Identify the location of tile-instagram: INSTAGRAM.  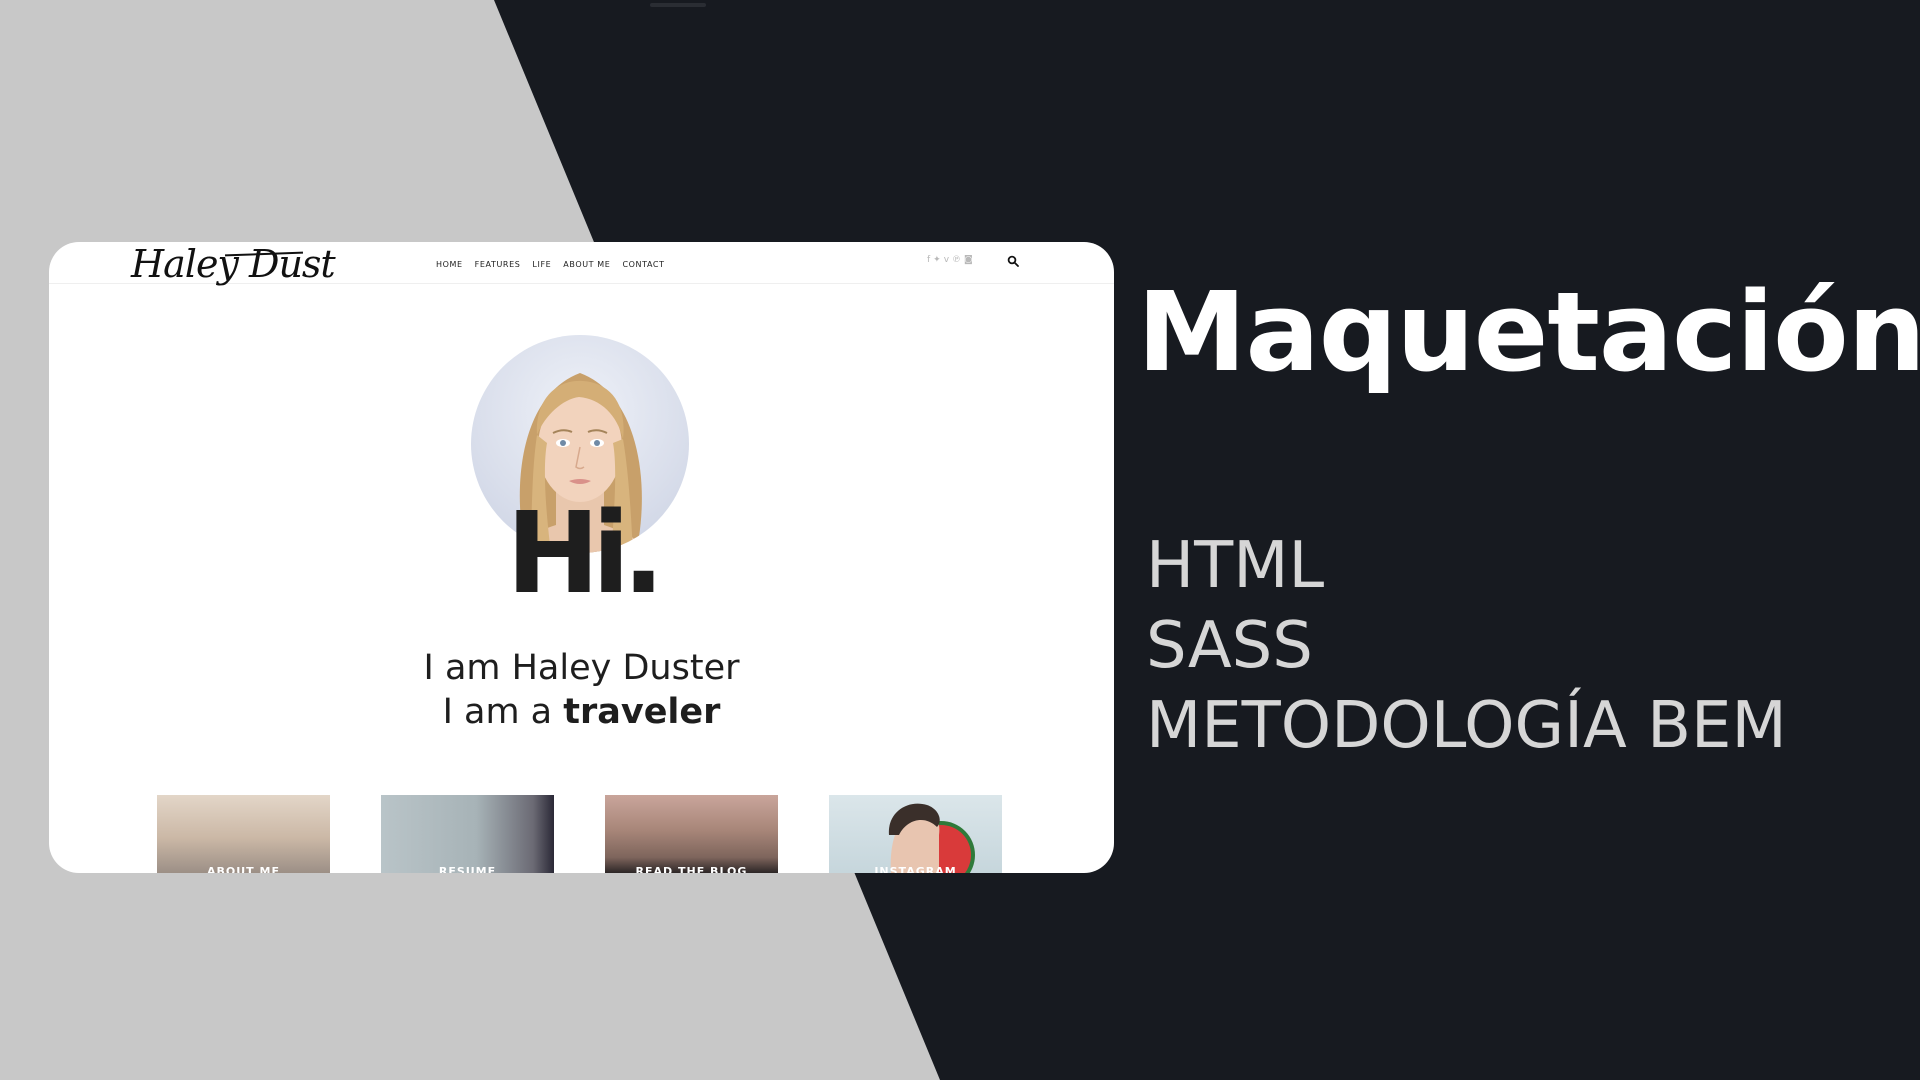
(915, 834).